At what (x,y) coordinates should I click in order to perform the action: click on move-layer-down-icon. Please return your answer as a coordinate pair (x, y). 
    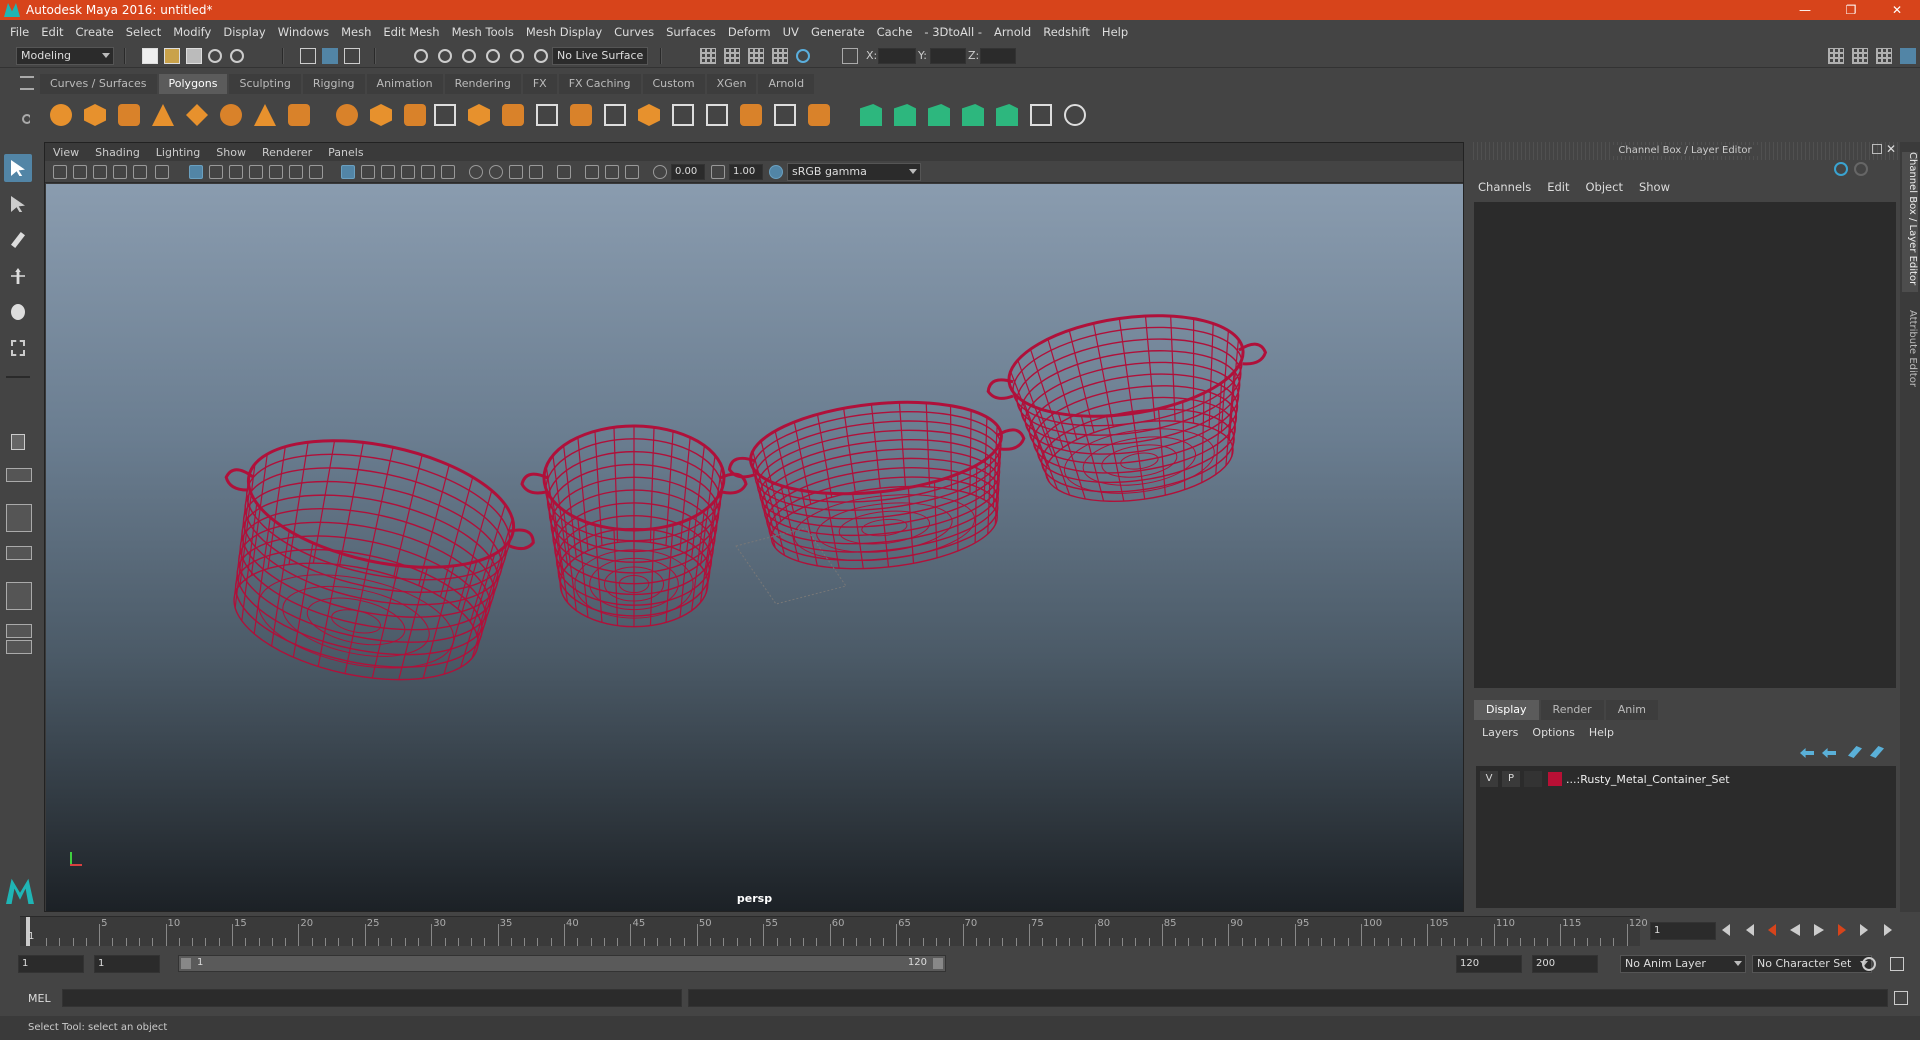
    Looking at the image, I should click on (1829, 753).